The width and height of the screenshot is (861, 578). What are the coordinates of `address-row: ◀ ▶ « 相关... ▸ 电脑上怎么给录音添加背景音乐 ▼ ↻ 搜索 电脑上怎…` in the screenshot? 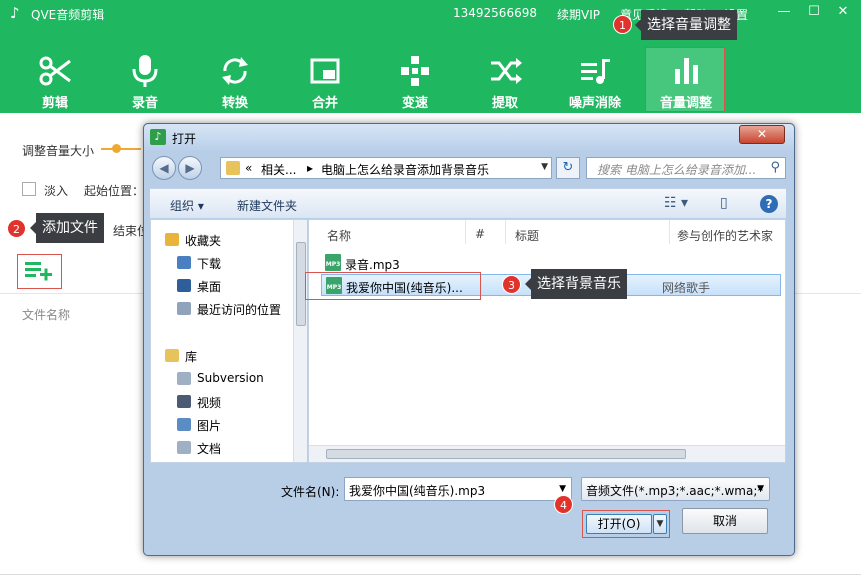 It's located at (468, 168).